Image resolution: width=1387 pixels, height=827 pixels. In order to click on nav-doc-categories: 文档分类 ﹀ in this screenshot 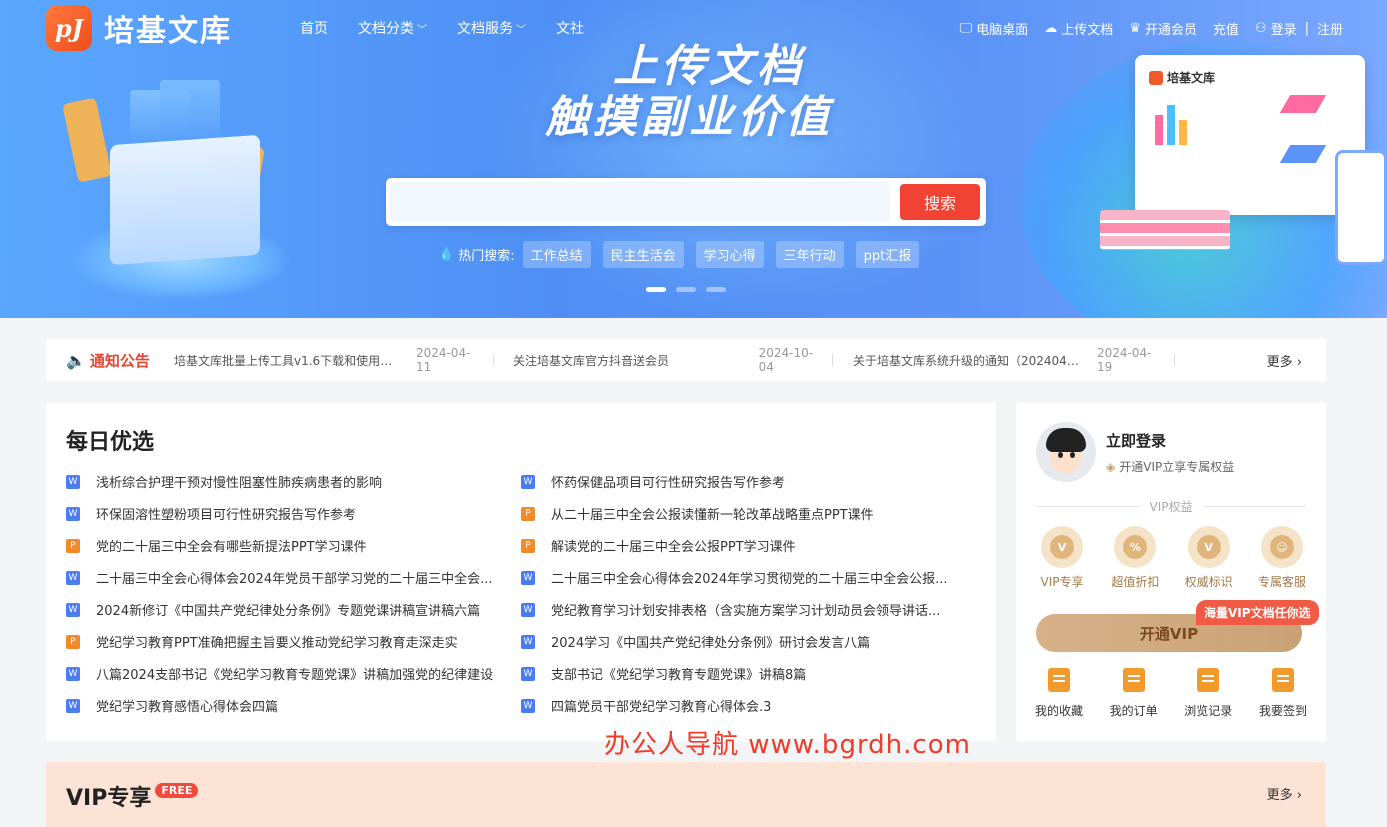, I will do `click(392, 28)`.